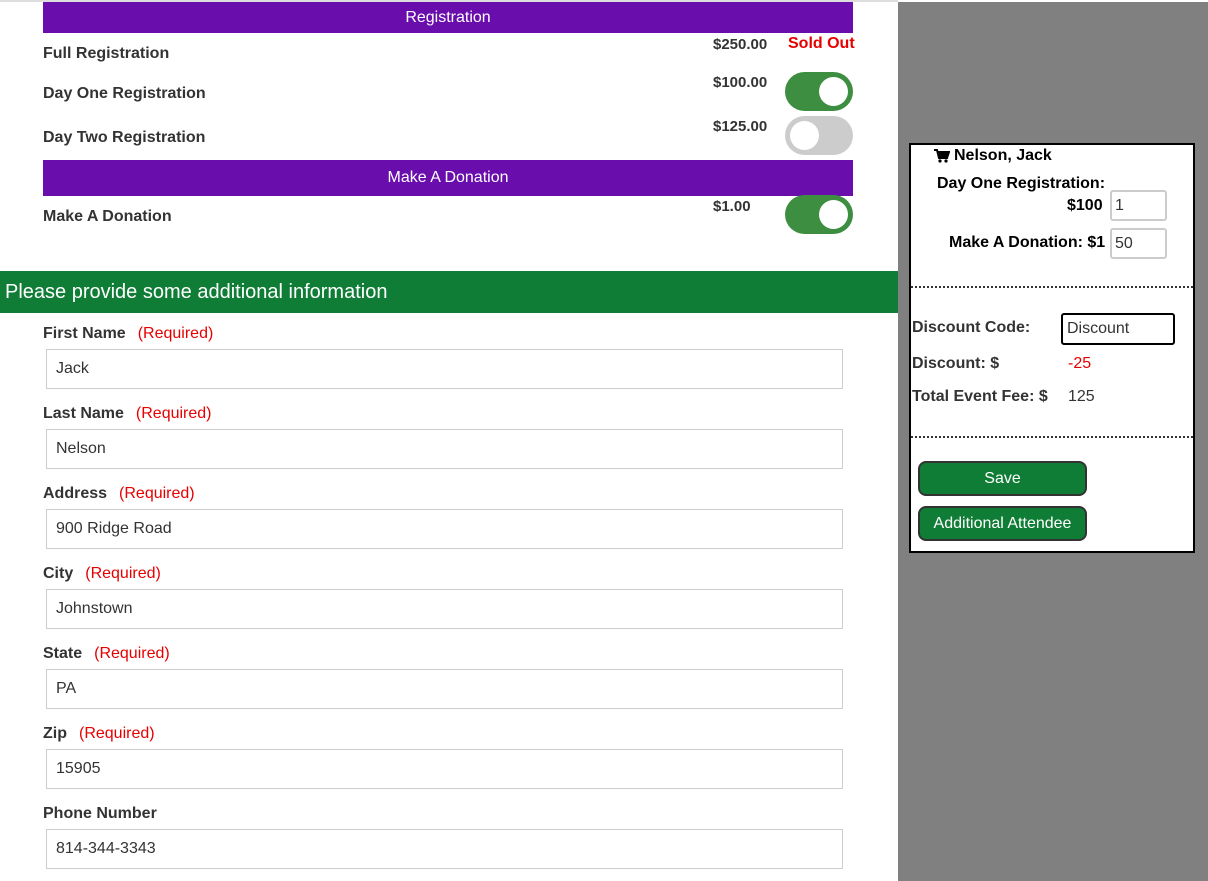 The height and width of the screenshot is (881, 1208). Describe the element at coordinates (1002, 478) in the screenshot. I see `save-button: Save` at that location.